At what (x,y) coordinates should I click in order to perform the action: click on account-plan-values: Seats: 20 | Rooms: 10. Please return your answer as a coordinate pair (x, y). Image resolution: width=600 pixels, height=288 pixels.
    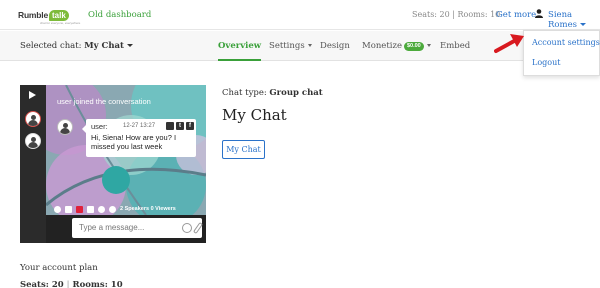
    Looking at the image, I should click on (71, 284).